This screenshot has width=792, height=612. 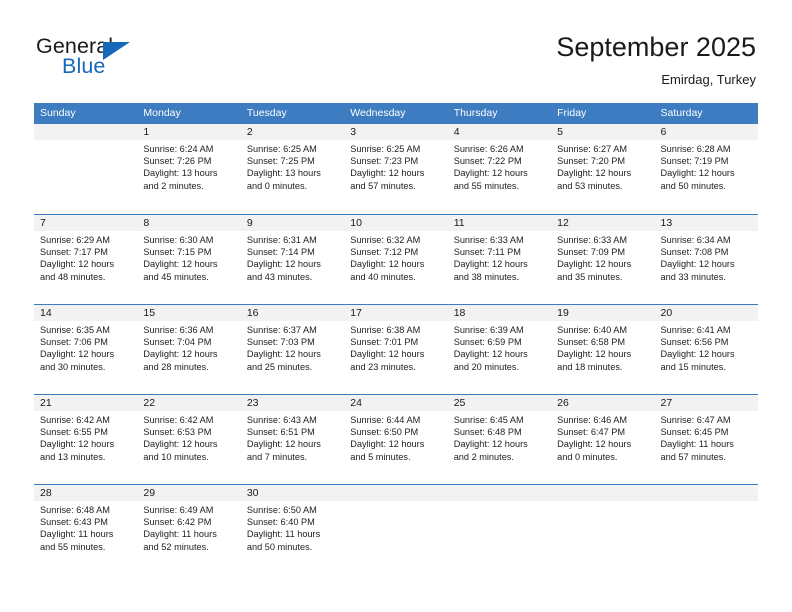 I want to click on day-number: 25, so click(x=499, y=403).